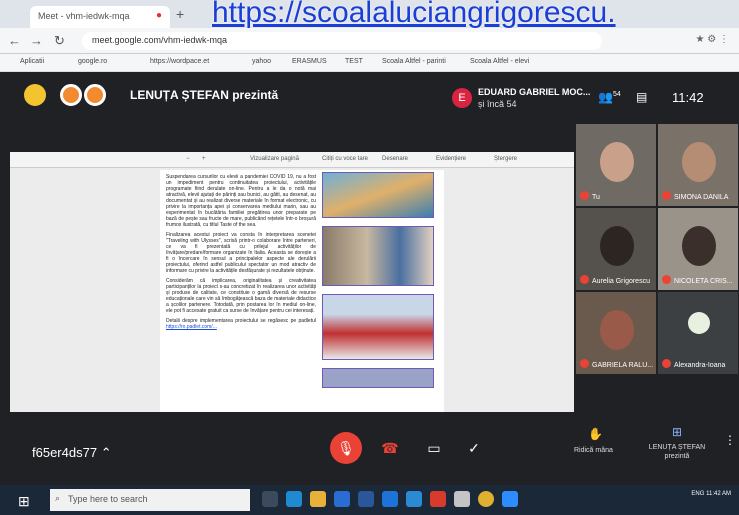  I want to click on chrome-icon, so click(486, 499).